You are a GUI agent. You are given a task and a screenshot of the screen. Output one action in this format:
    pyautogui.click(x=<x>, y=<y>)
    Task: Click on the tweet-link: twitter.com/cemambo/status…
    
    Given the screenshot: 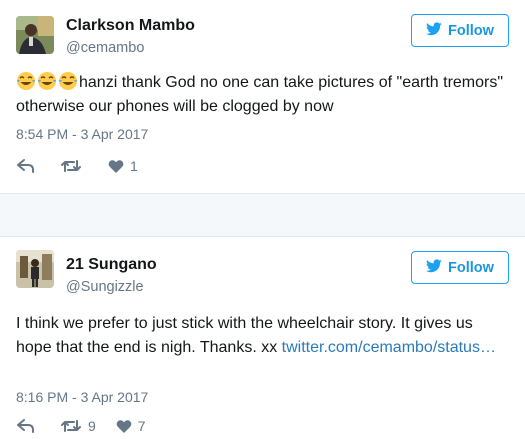 What is the action you would take?
    pyautogui.click(x=389, y=347)
    